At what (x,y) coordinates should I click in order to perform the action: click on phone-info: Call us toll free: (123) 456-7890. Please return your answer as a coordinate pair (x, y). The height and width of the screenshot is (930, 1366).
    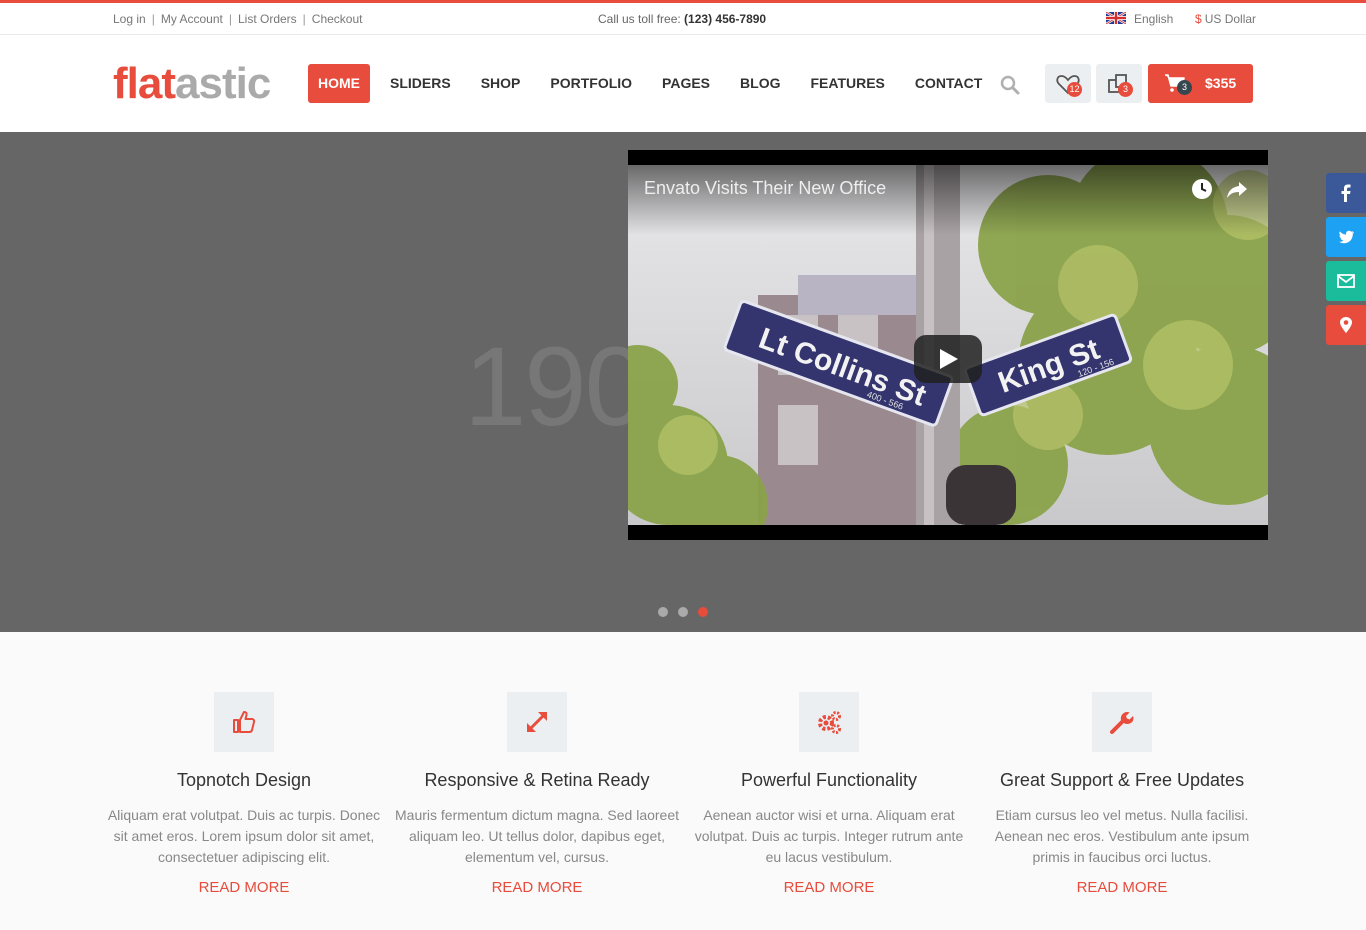
    Looking at the image, I should click on (682, 19).